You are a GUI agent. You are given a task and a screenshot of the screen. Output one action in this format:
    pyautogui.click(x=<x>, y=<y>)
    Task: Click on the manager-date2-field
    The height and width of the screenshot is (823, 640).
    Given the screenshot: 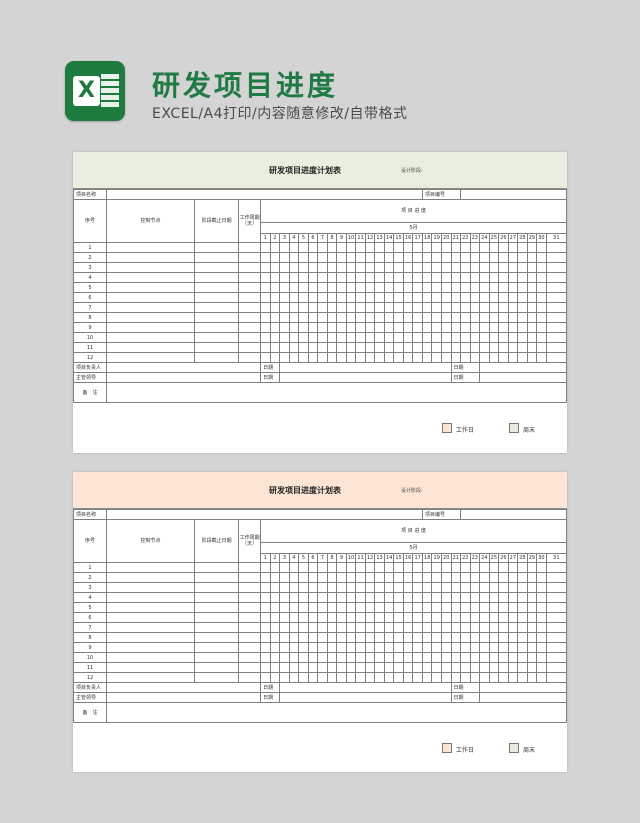 What is the action you would take?
    pyautogui.click(x=523, y=377)
    